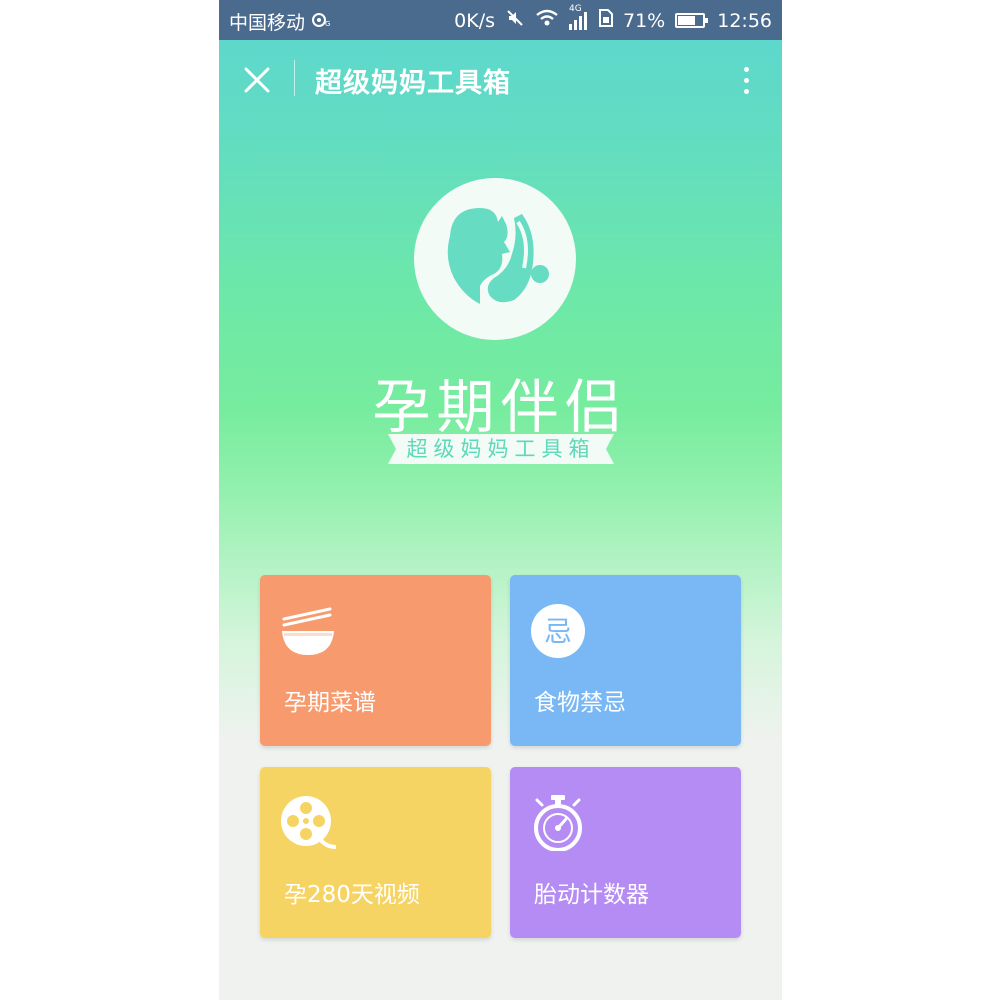 Image resolution: width=1000 pixels, height=1000 pixels. Describe the element at coordinates (308, 822) in the screenshot. I see `film-reel-icon` at that location.